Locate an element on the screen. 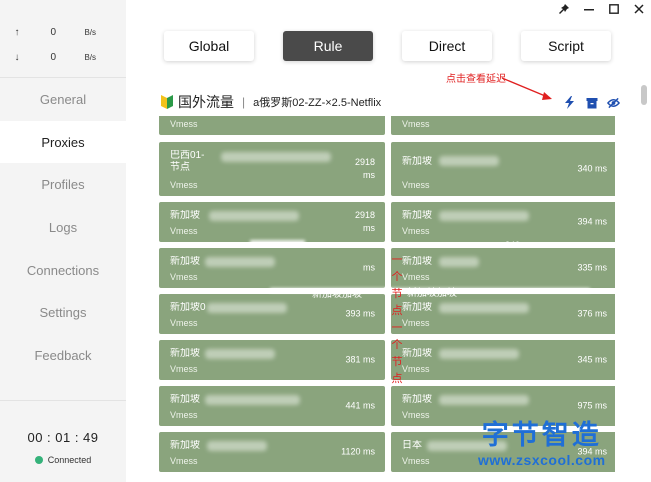 The height and width of the screenshot is (482, 651). upload-speed: ↑ 0 B/s is located at coordinates (63, 32).